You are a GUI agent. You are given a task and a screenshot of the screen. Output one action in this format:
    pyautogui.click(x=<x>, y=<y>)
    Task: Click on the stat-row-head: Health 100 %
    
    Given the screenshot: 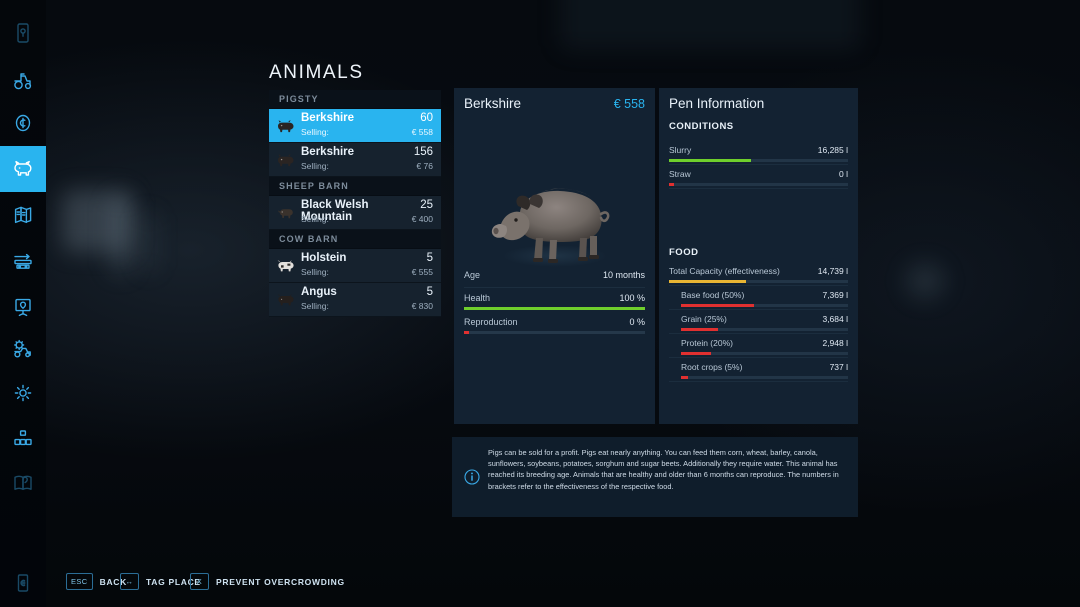 What is the action you would take?
    pyautogui.click(x=554, y=298)
    